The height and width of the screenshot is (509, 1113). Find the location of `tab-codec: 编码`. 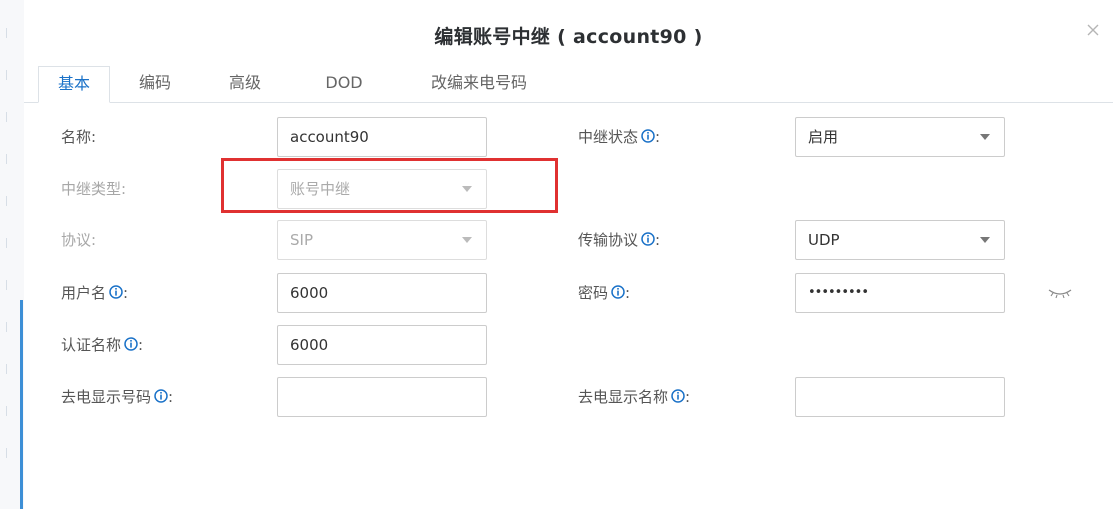

tab-codec: 编码 is located at coordinates (155, 84).